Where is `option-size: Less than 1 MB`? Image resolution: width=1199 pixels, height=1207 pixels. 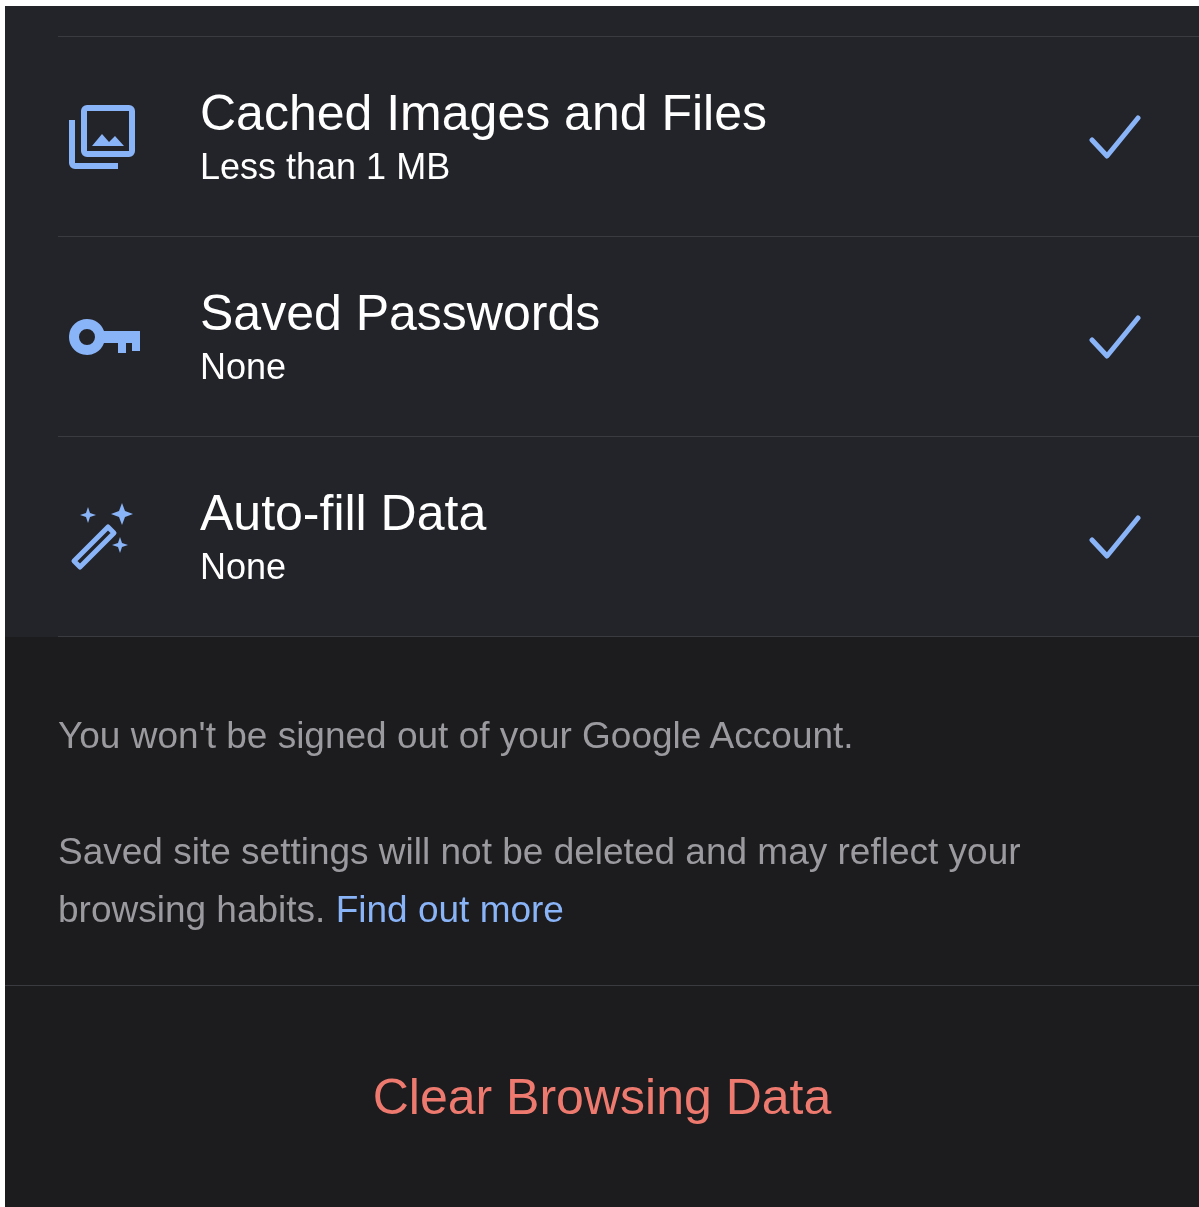 option-size: Less than 1 MB is located at coordinates (326, 166).